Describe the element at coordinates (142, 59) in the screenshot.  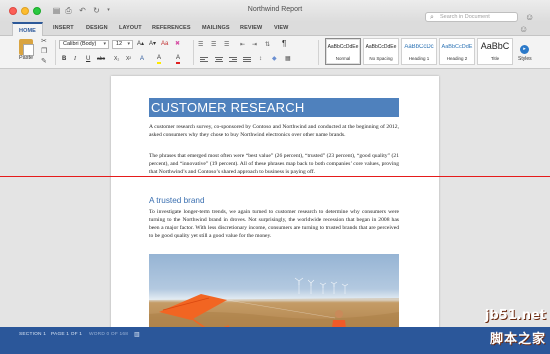
I see `text-effects-icon: A` at that location.